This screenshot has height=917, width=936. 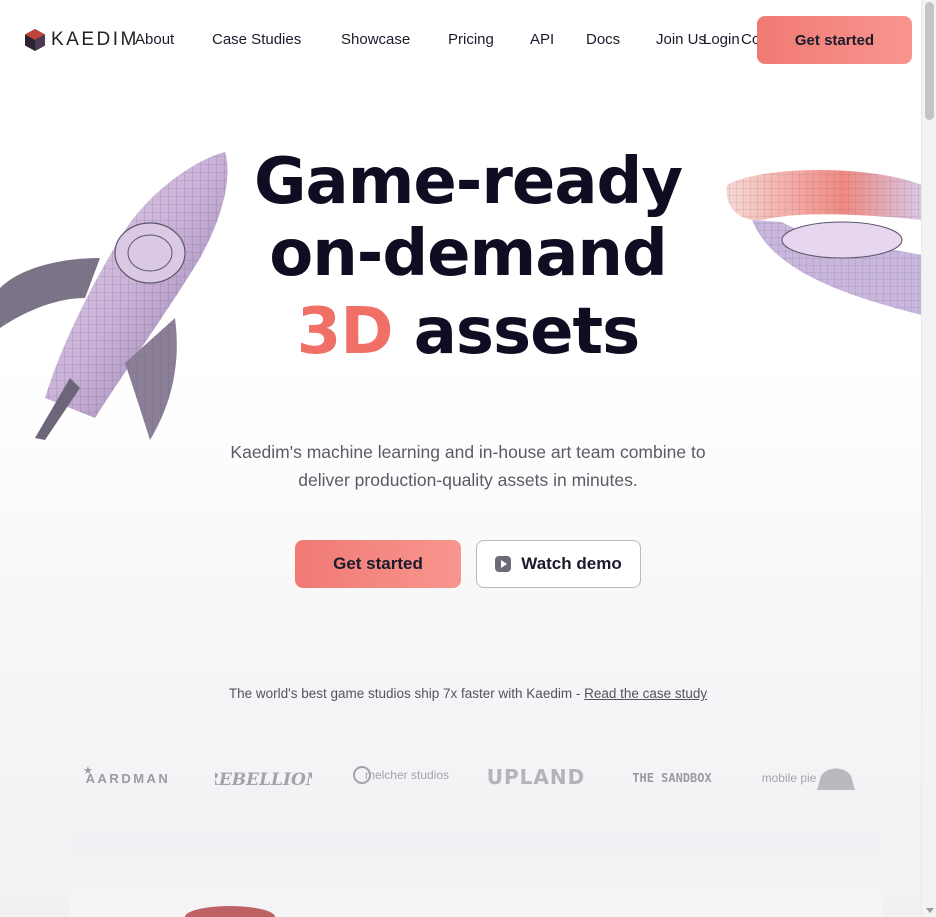 I want to click on nav-link-api: API, so click(x=542, y=39).